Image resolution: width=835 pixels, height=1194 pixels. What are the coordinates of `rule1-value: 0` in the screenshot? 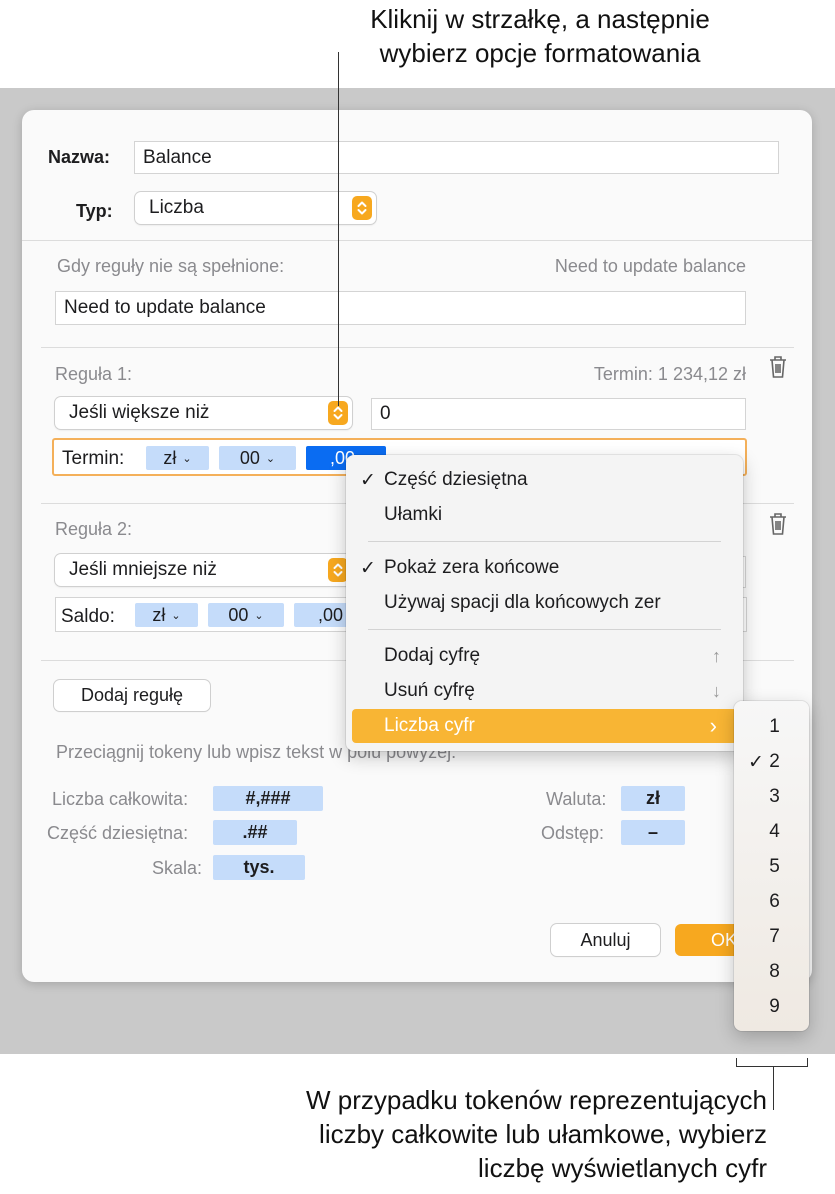 It's located at (385, 413).